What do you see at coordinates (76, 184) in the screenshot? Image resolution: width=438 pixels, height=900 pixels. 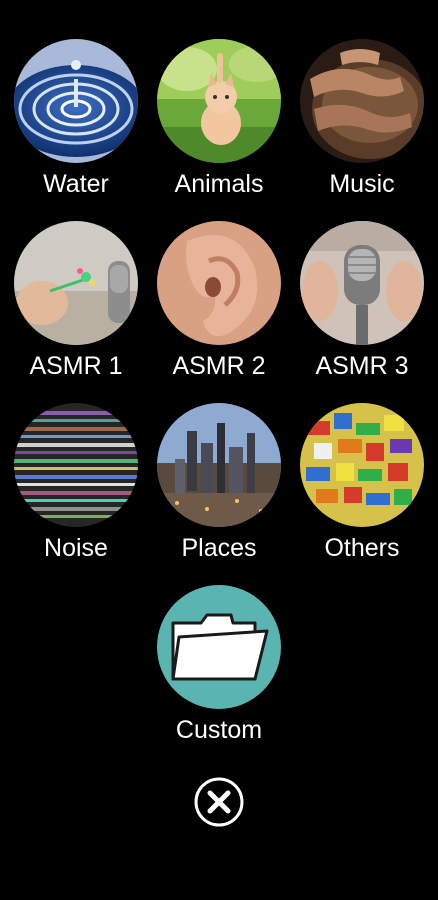 I see `category-label: Water` at bounding box center [76, 184].